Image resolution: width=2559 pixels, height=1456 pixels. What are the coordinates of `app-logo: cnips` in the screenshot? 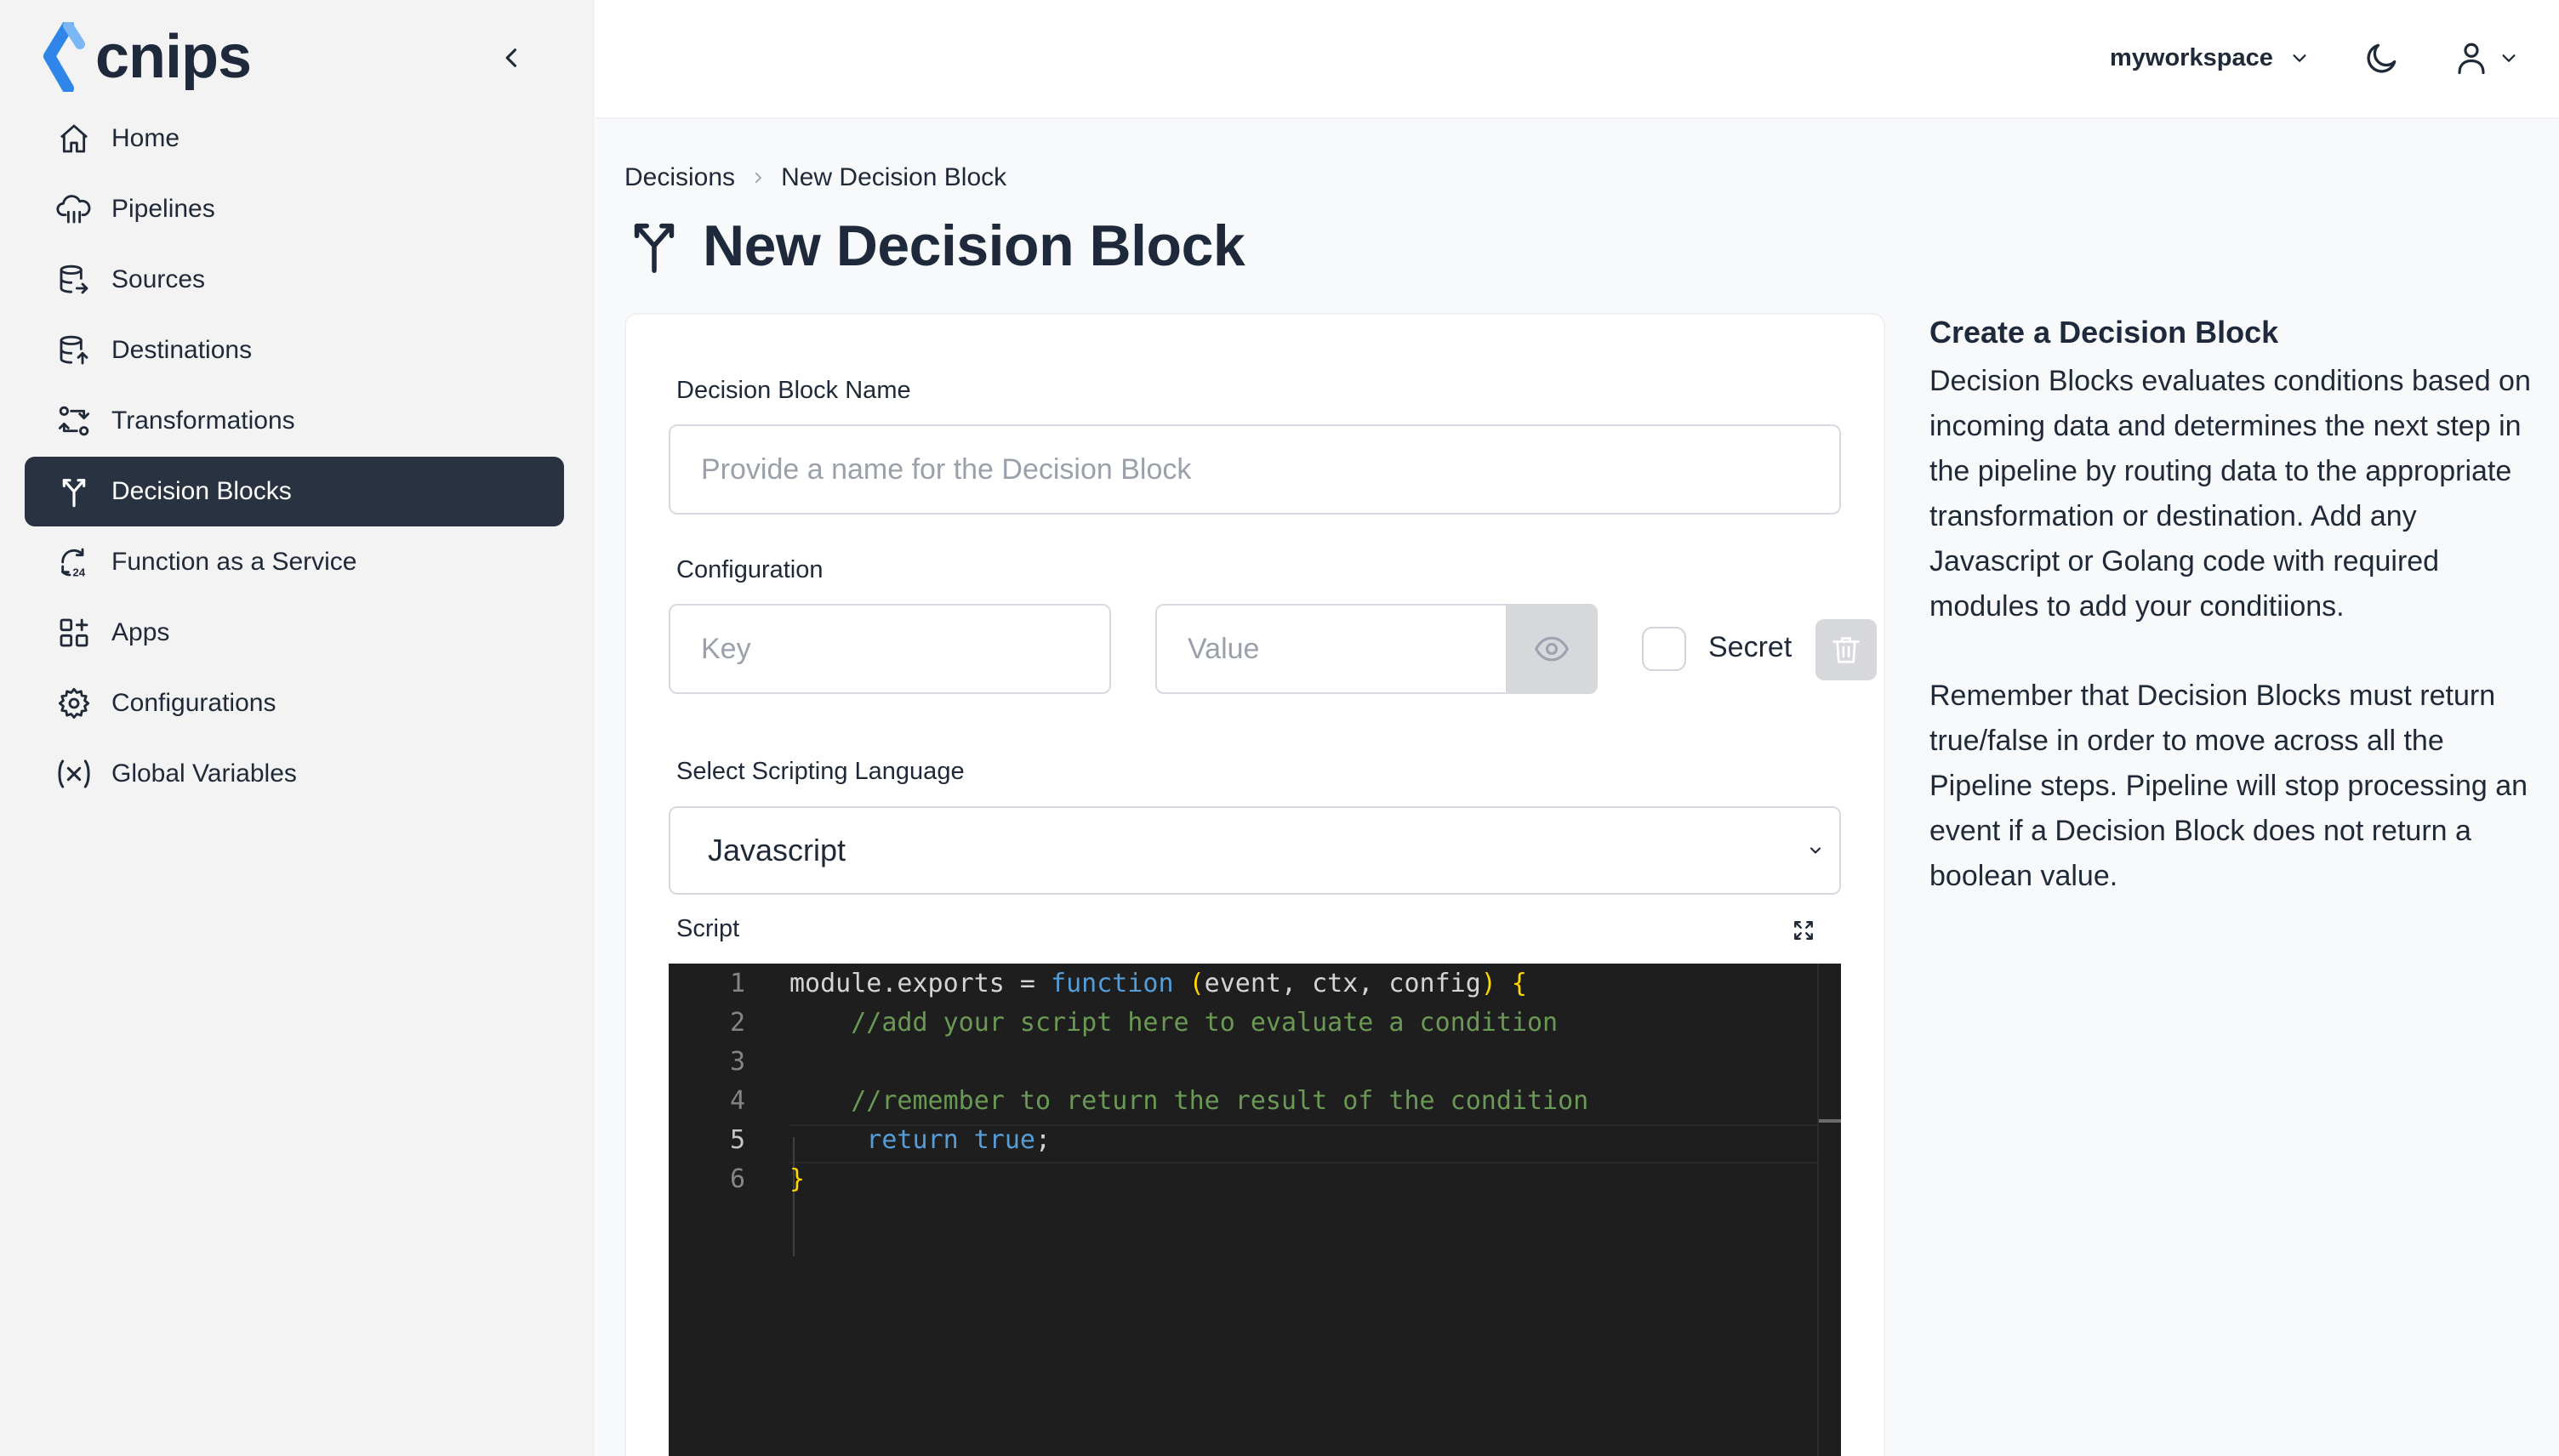 It's located at (147, 57).